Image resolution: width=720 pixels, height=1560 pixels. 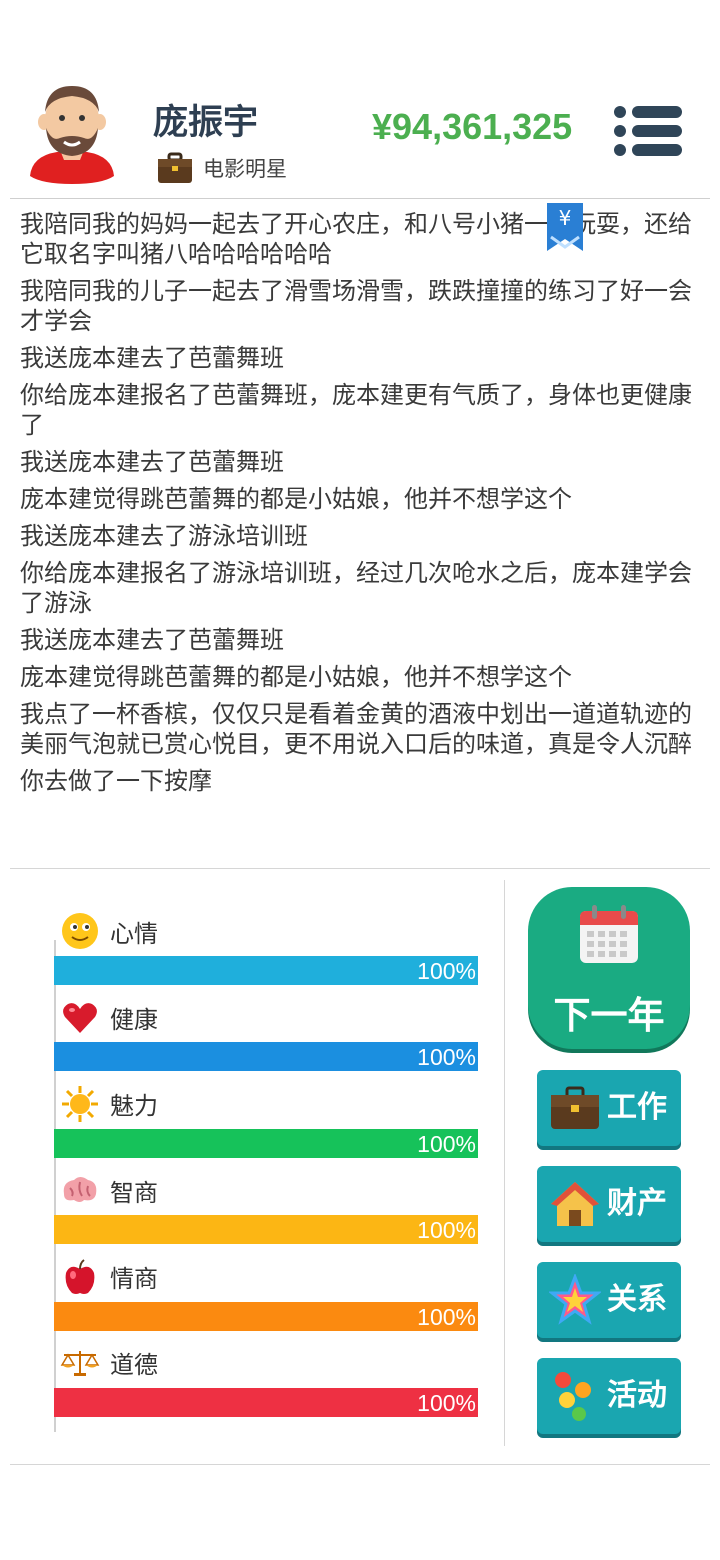 I want to click on smiley-icon, so click(x=80, y=931).